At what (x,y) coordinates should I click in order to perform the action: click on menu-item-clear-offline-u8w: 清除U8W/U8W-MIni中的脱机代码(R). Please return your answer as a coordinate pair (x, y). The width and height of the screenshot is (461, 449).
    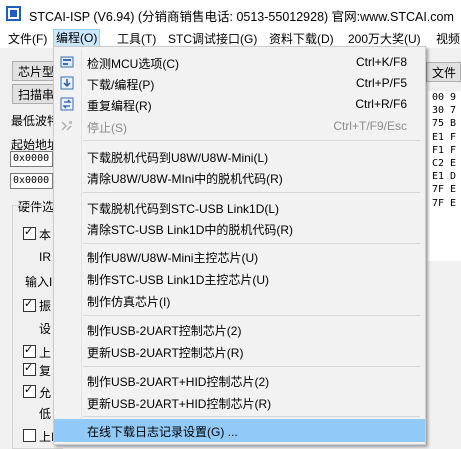
    Looking at the image, I should click on (239, 177).